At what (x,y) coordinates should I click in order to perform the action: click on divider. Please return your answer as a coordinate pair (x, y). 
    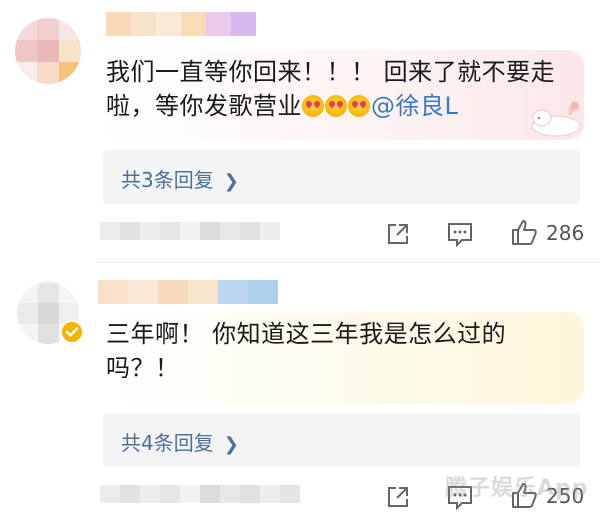
    Looking at the image, I should click on (348, 262).